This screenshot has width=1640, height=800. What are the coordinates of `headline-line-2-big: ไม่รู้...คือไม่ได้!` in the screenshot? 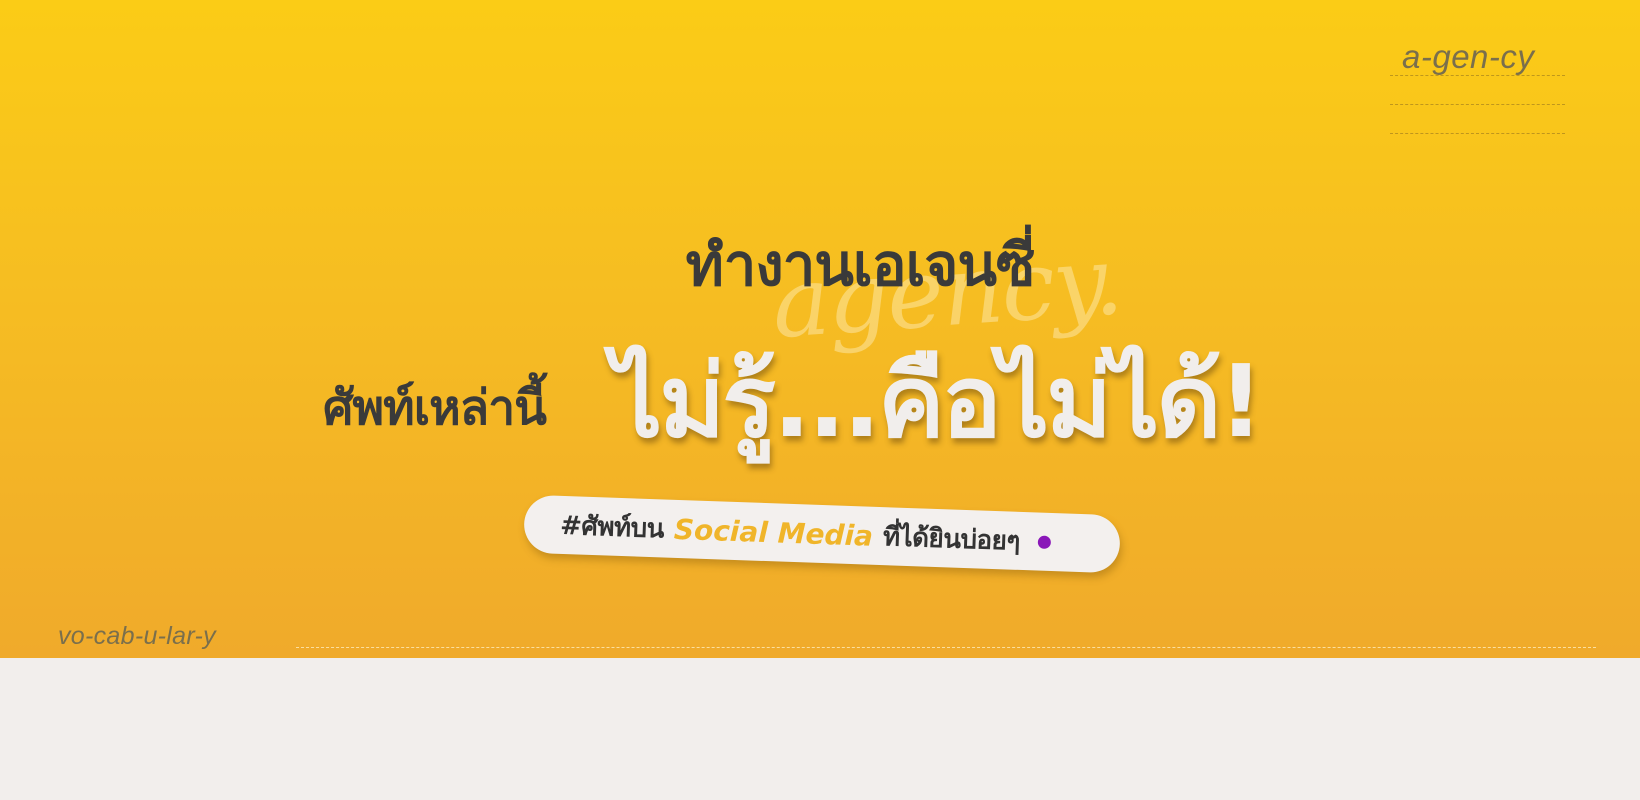 It's located at (938, 401).